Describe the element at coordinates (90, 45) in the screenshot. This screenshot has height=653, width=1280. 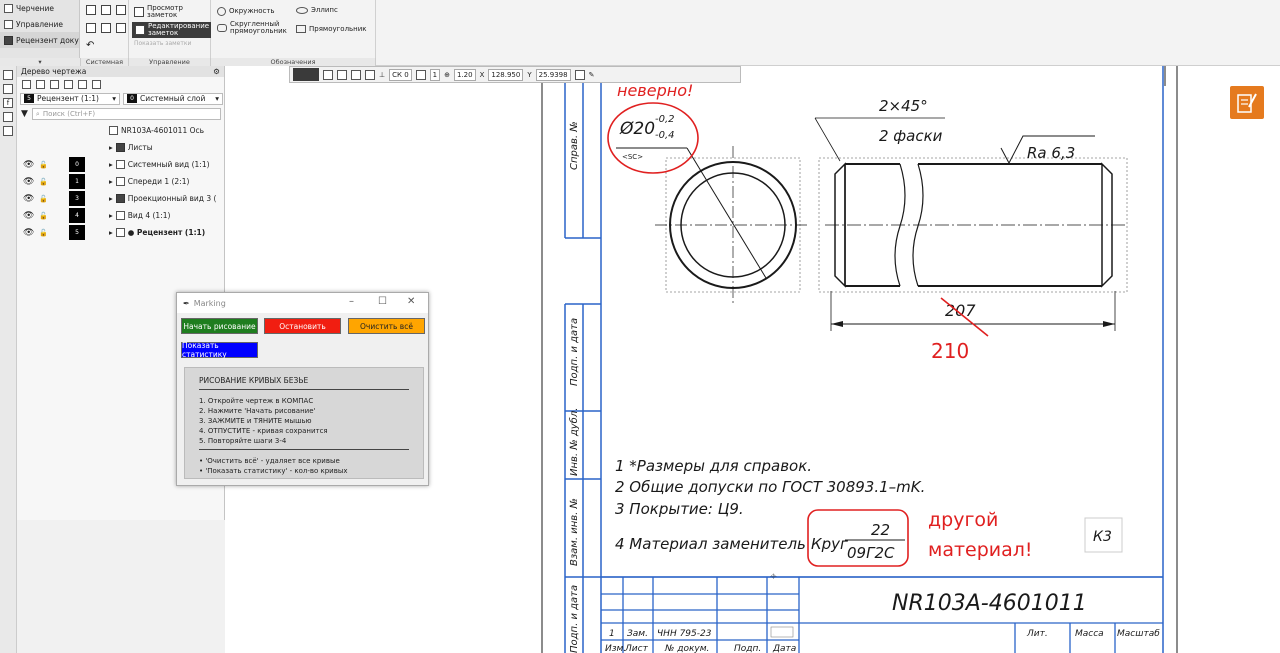
I see `undo-icon: ↶` at that location.